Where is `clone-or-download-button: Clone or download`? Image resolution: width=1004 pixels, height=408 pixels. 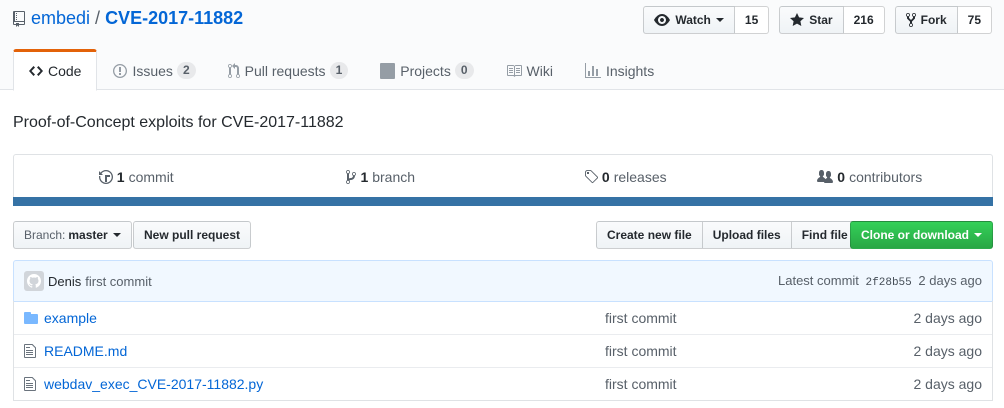
clone-or-download-button: Clone or download is located at coordinates (921, 235).